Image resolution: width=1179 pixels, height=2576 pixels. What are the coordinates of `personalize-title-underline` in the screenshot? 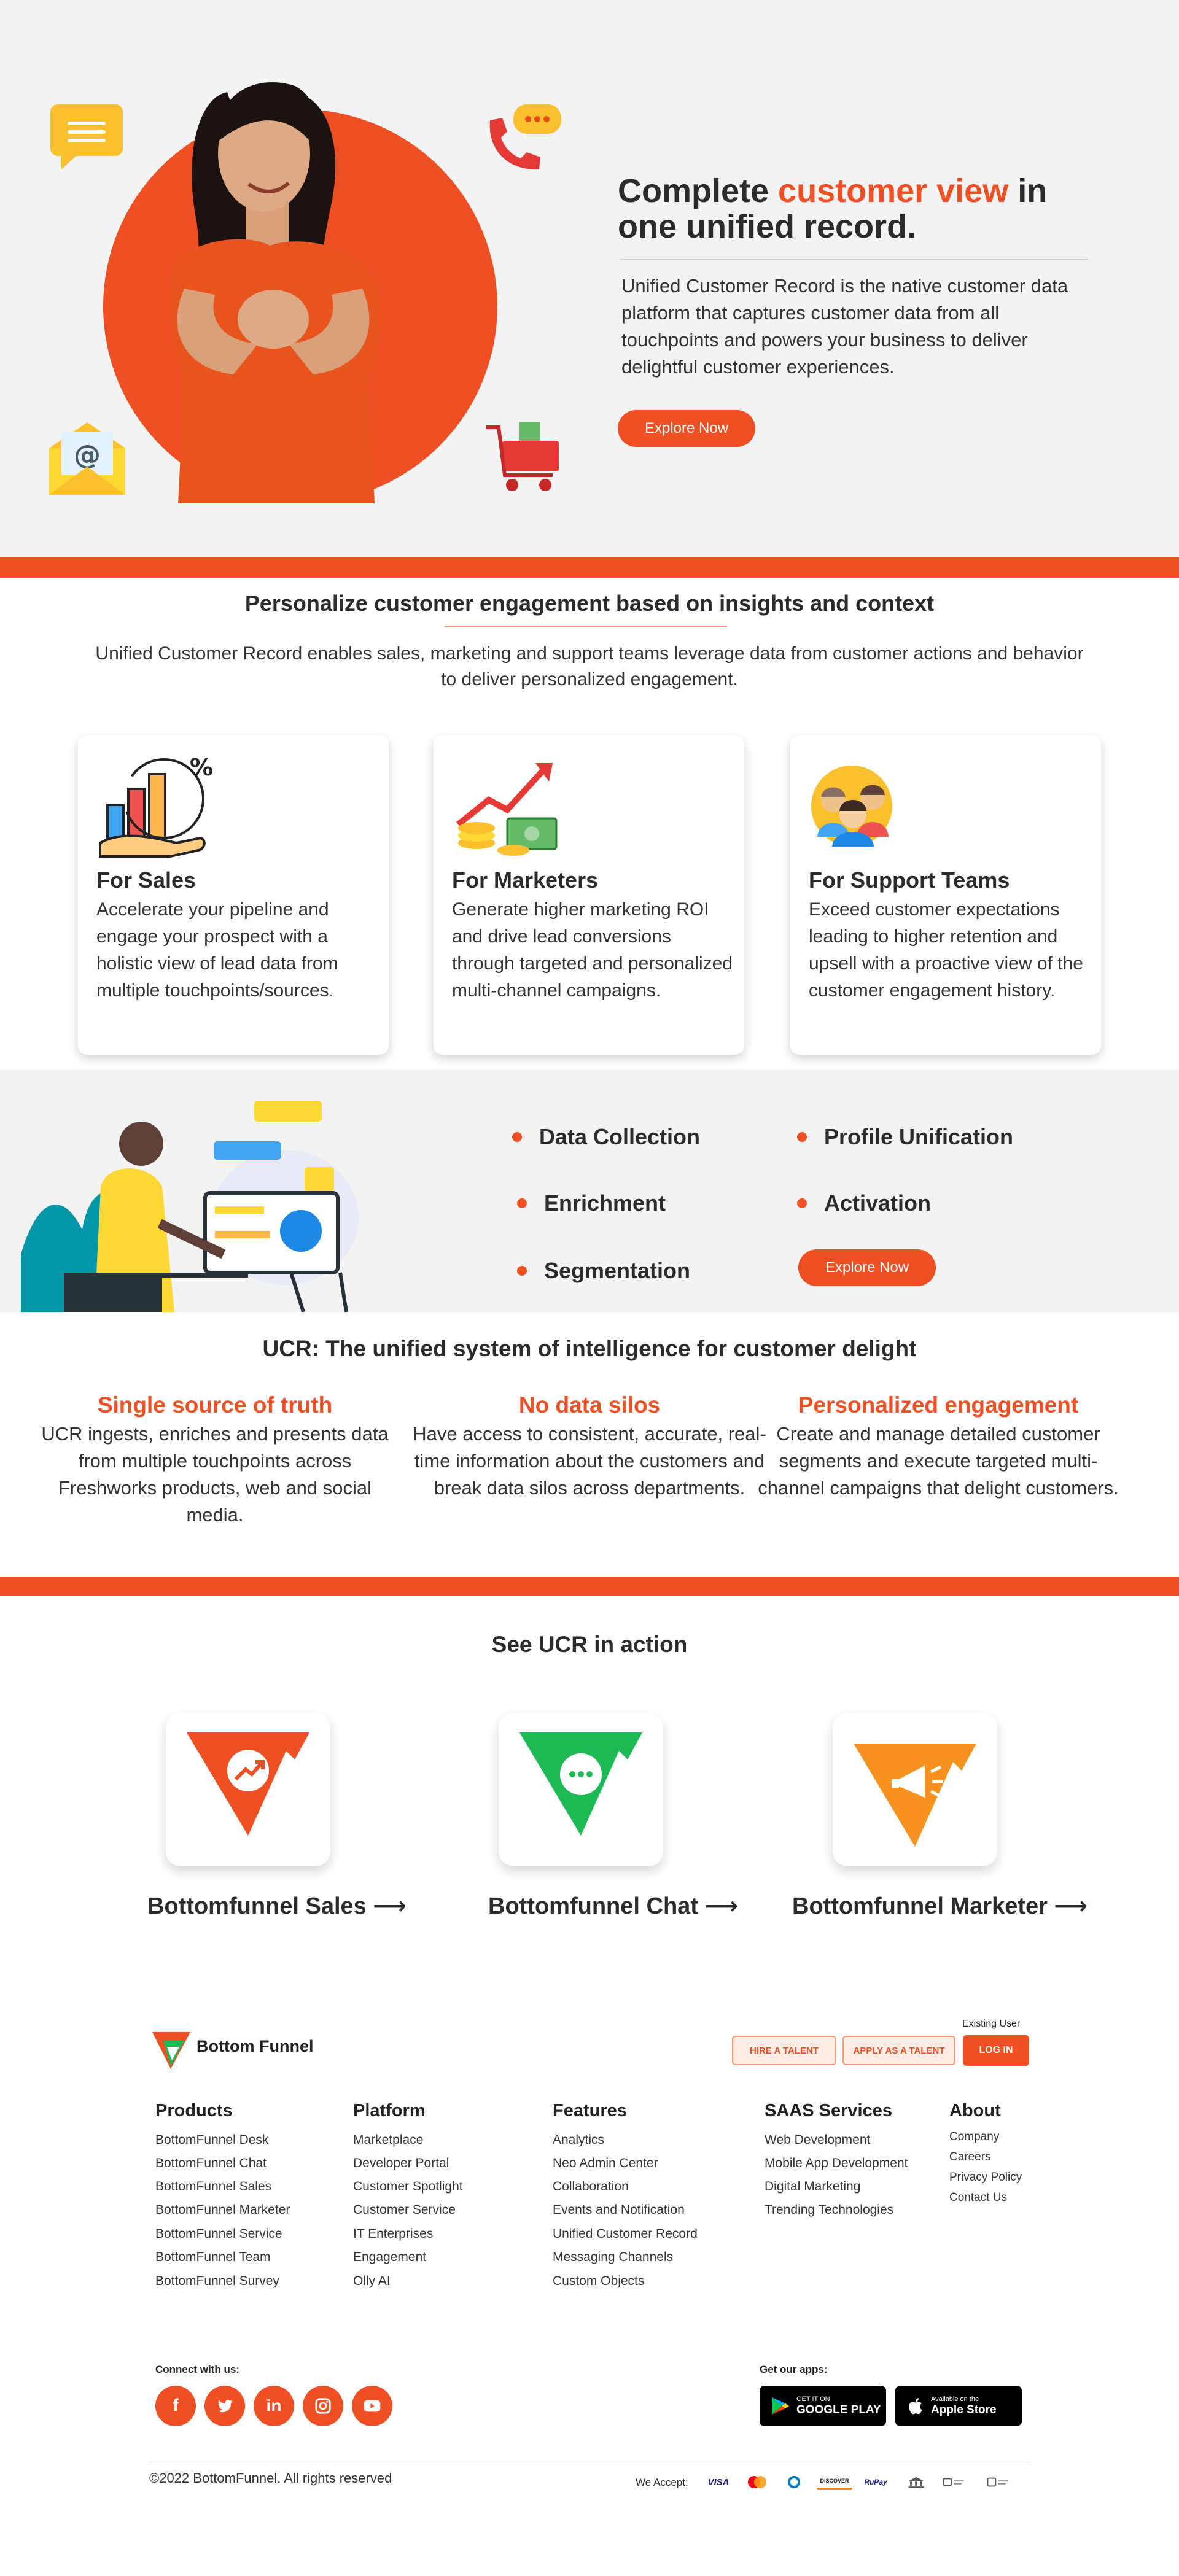 It's located at (586, 626).